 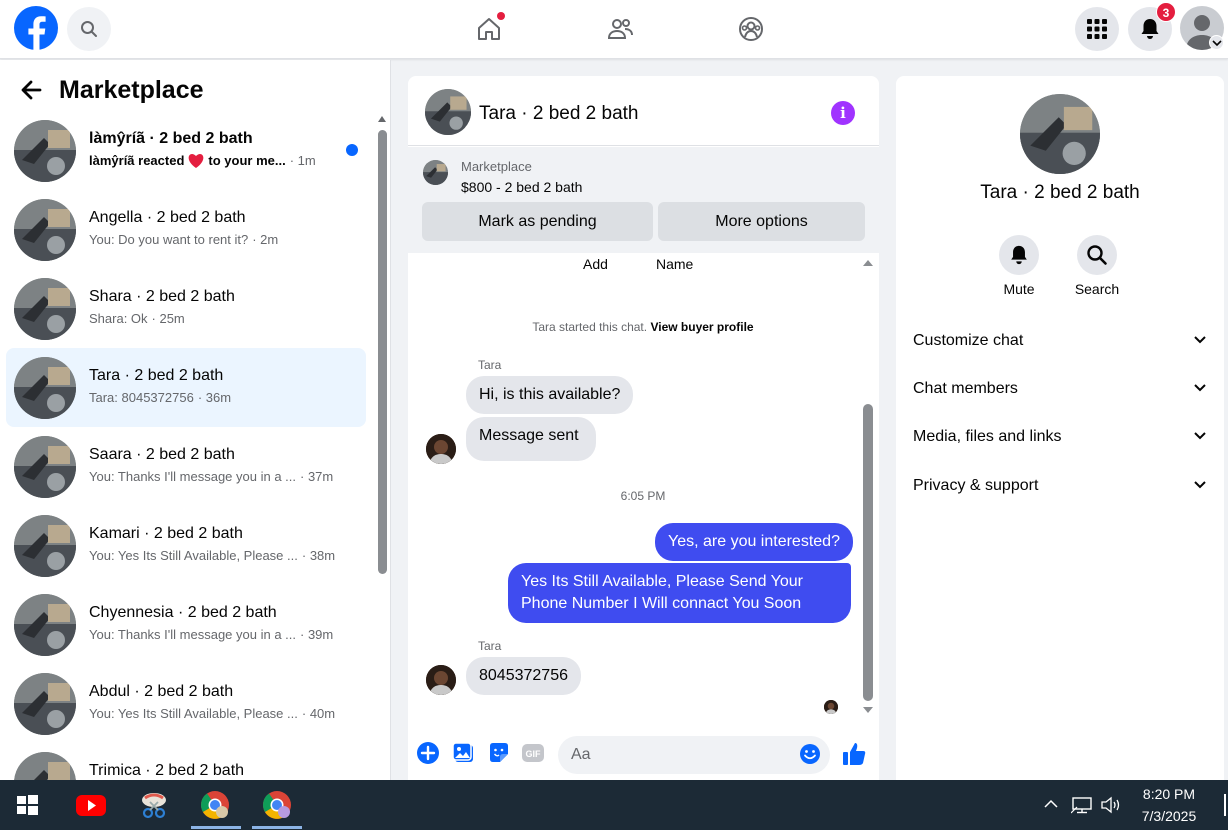 What do you see at coordinates (1225, 805) in the screenshot?
I see `show-desktop-edge` at bounding box center [1225, 805].